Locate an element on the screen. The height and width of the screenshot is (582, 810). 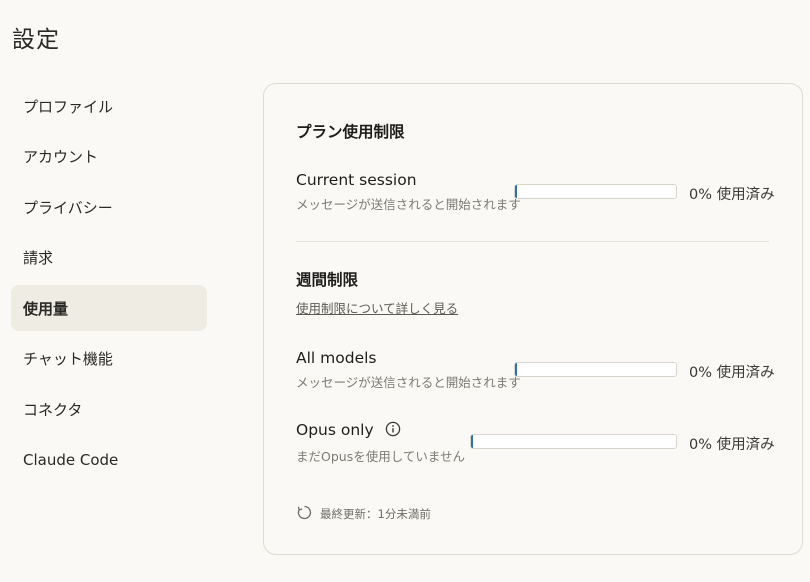
divider is located at coordinates (532, 241).